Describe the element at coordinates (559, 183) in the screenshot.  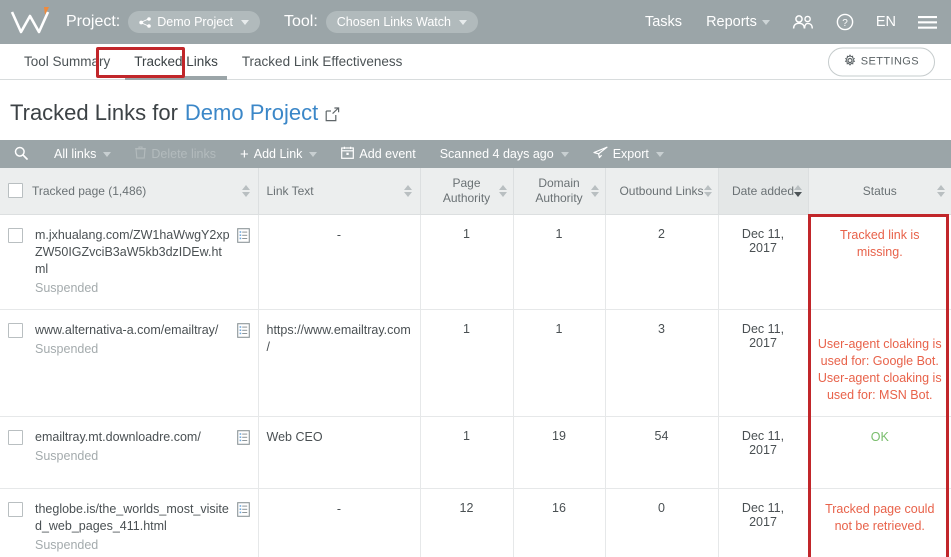
I see `column-header-domain-authority-line1: Domain` at that location.